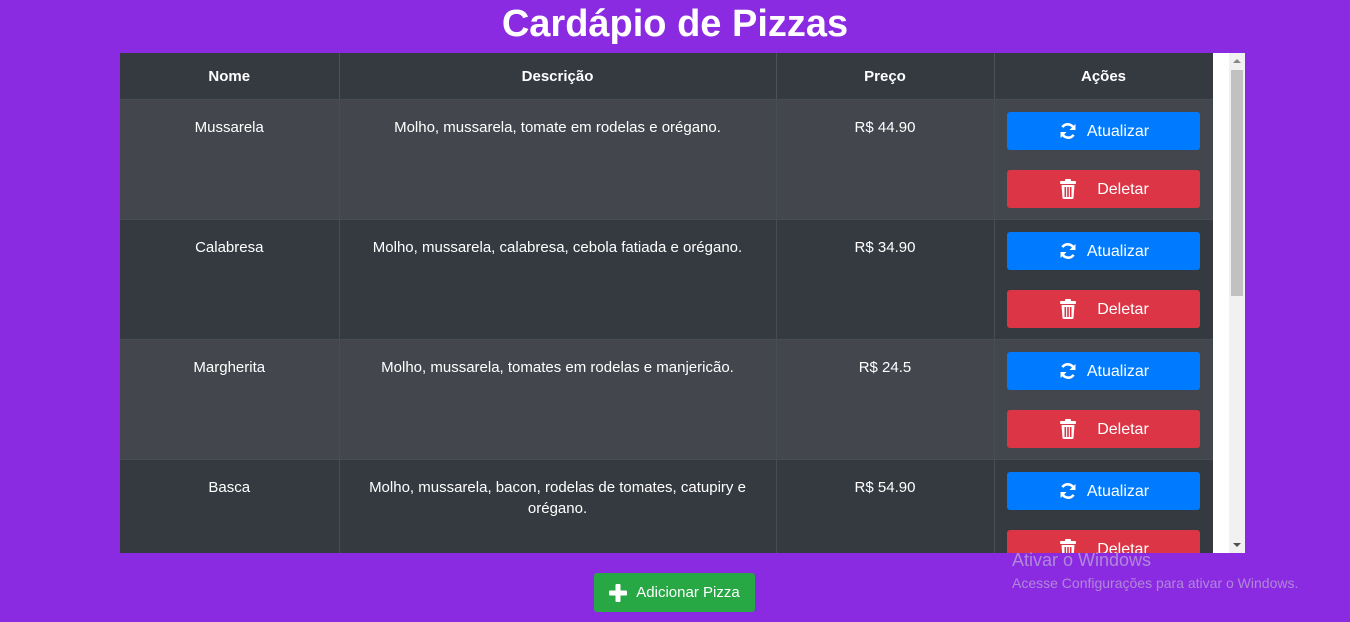 The width and height of the screenshot is (1350, 622). What do you see at coordinates (885, 159) in the screenshot?
I see `pizza-price: R$ 44.90` at bounding box center [885, 159].